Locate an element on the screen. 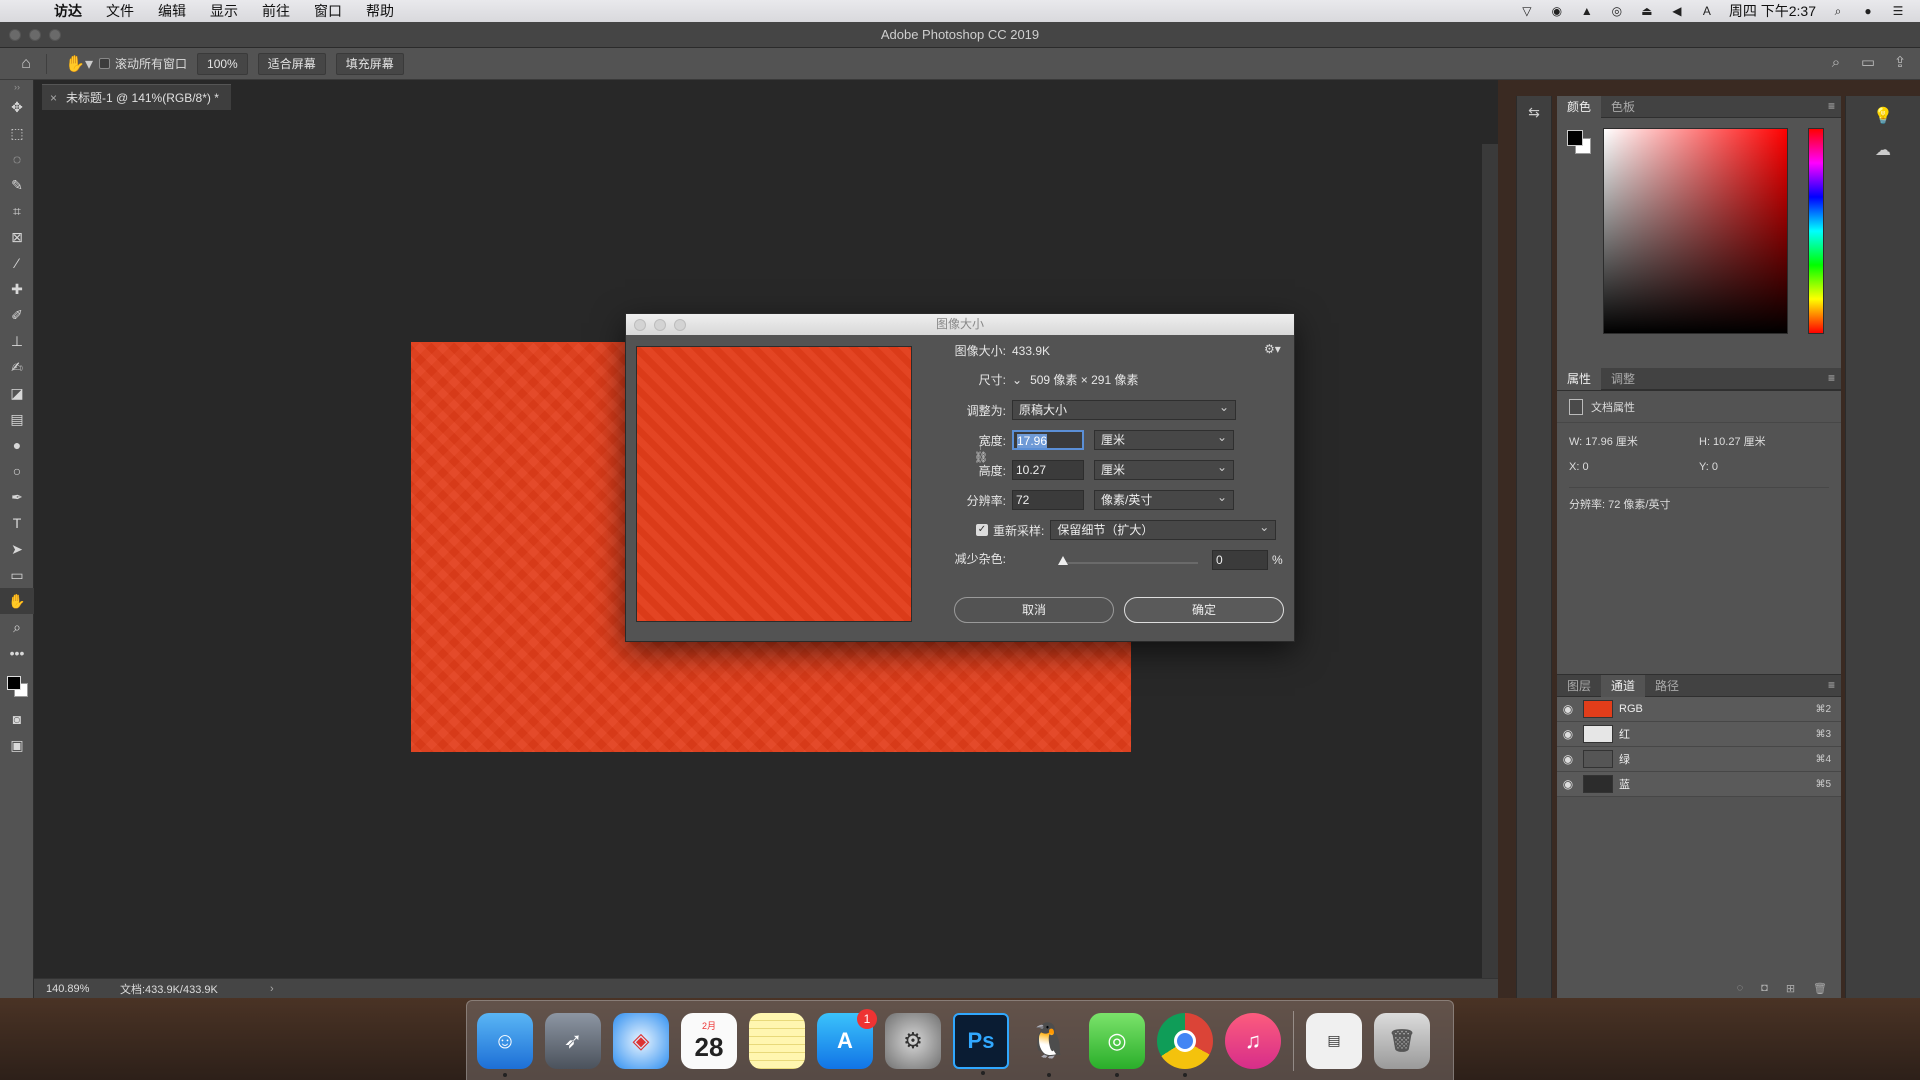 Image resolution: width=1920 pixels, height=1080 pixels. height-unit-select: 厘米 is located at coordinates (1164, 469).